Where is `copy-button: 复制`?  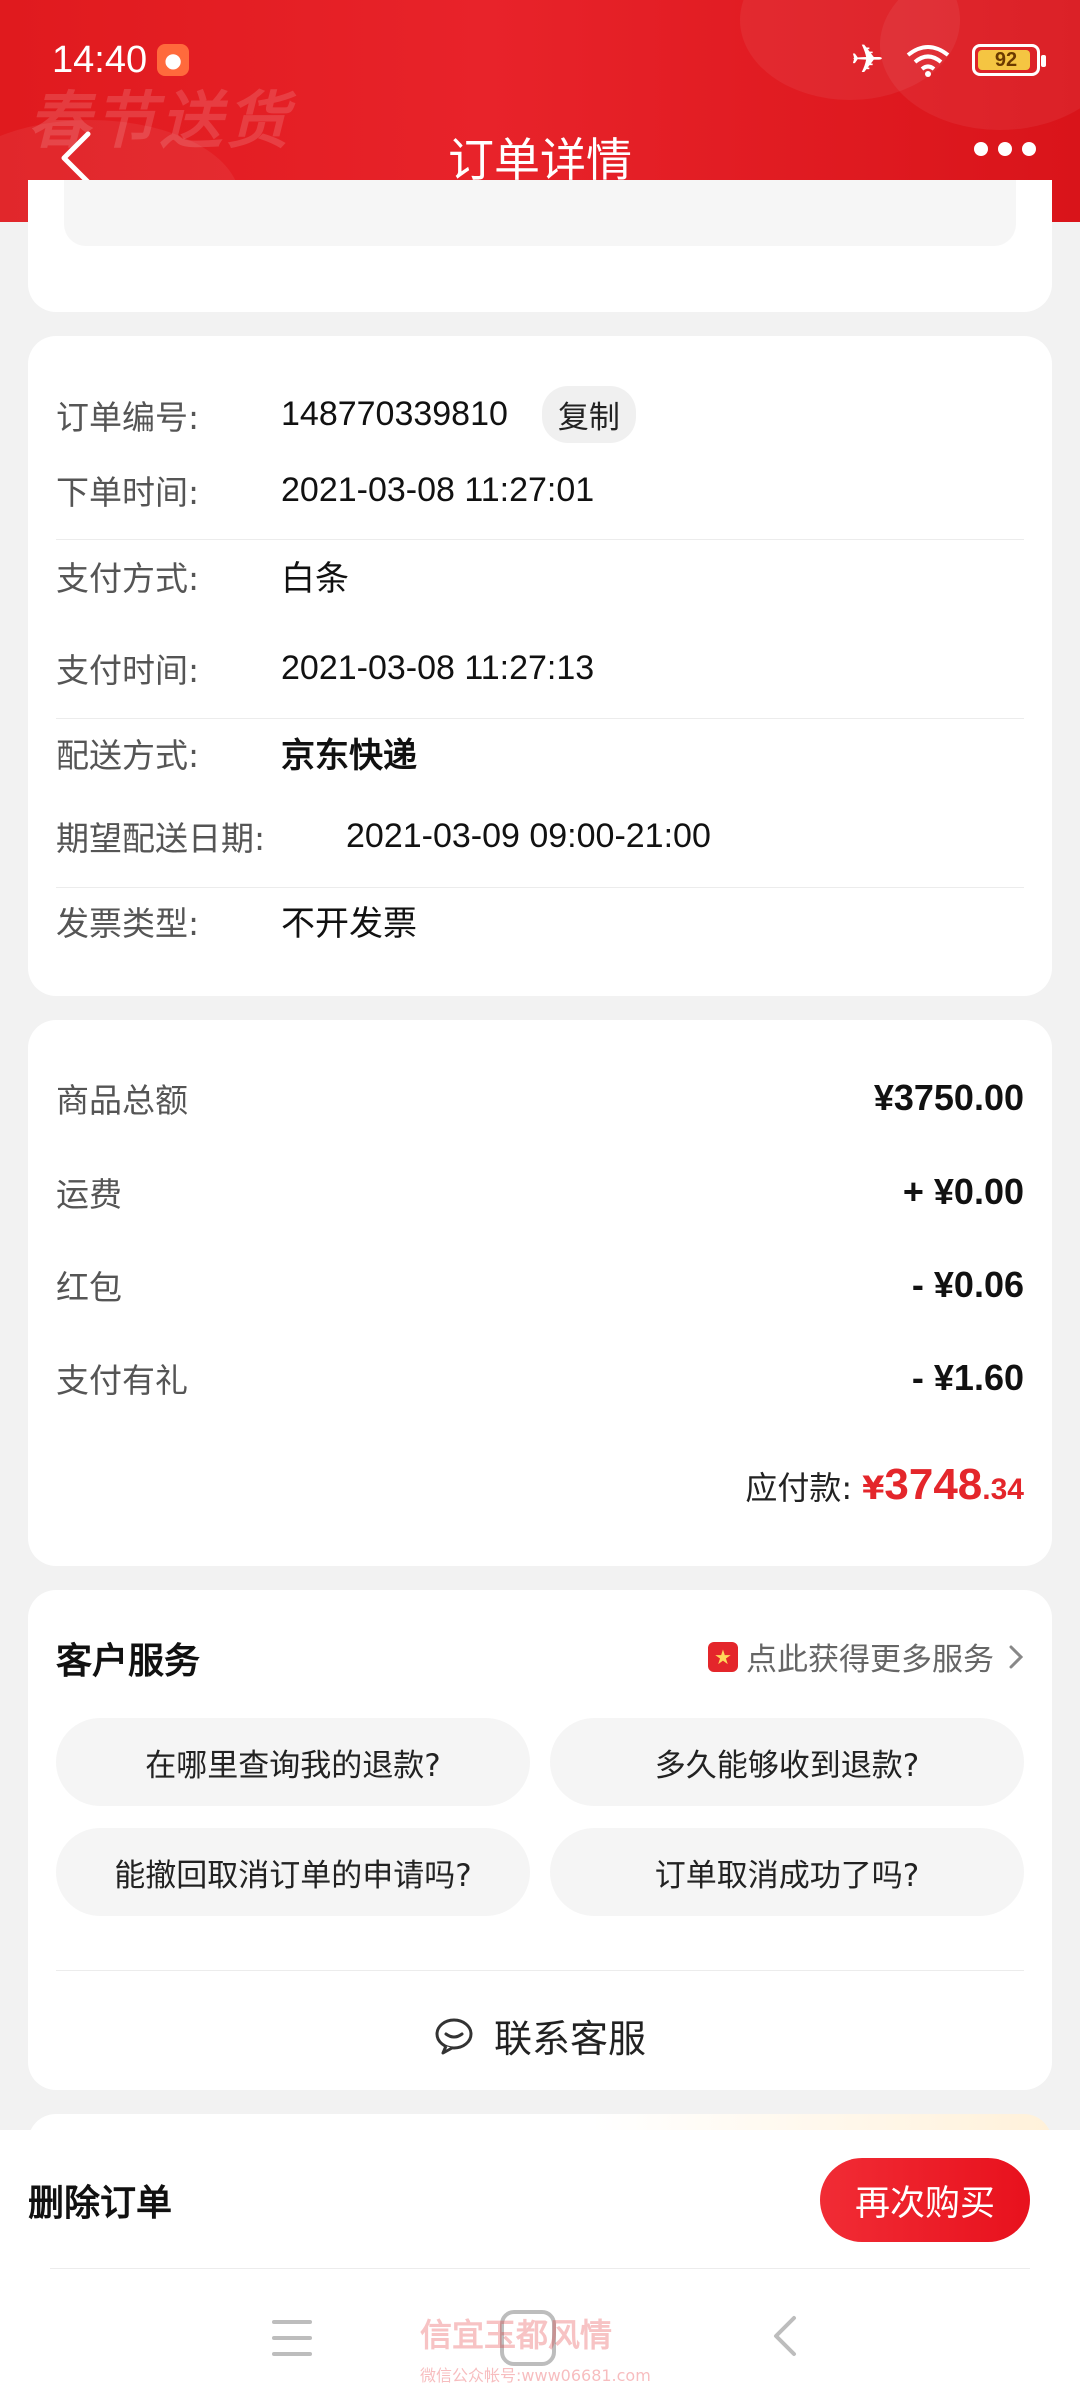
copy-button: 复制 is located at coordinates (588, 414).